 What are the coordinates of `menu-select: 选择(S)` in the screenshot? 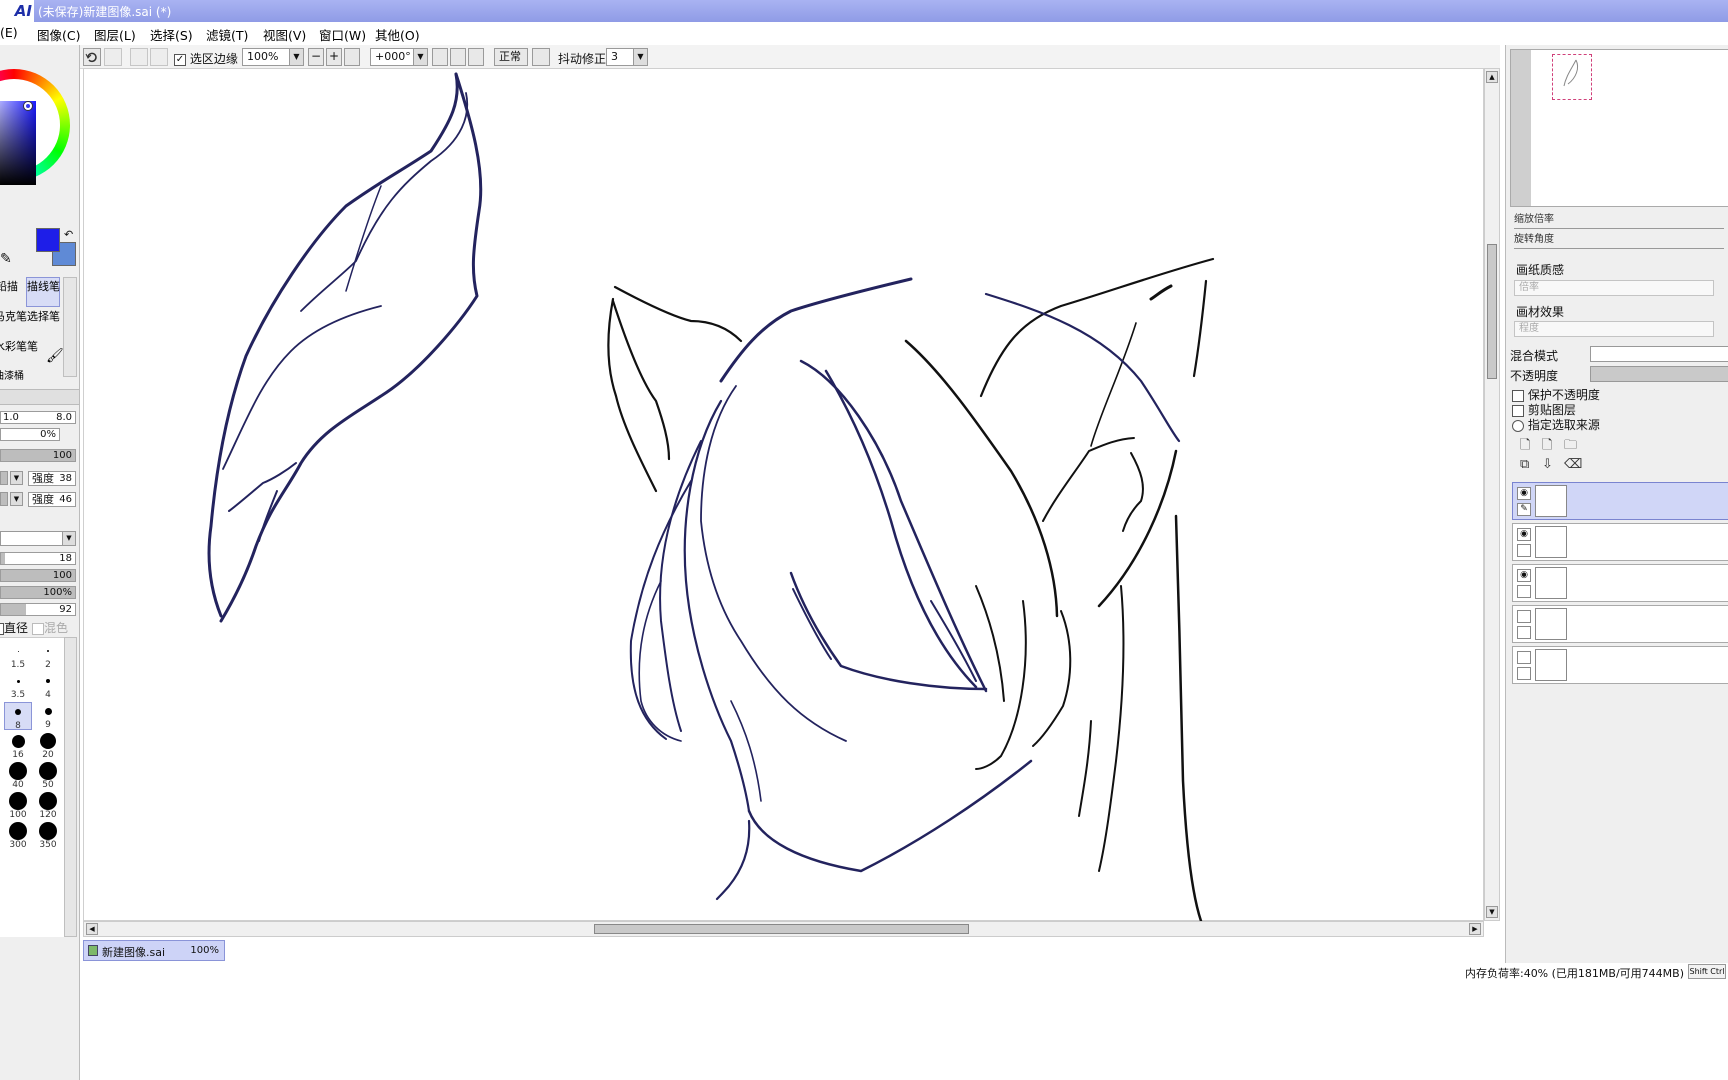 It's located at (171, 34).